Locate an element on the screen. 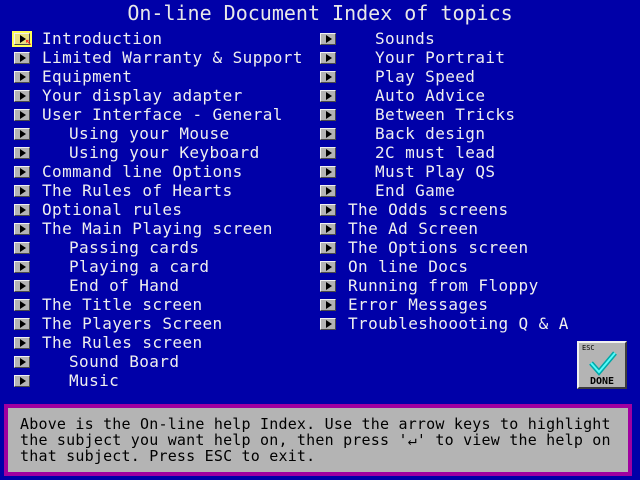  topic-item: Using your Keyboard is located at coordinates (158, 152).